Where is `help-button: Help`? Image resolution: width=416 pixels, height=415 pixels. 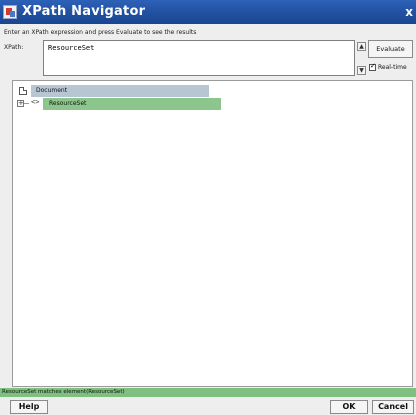 help-button: Help is located at coordinates (29, 407).